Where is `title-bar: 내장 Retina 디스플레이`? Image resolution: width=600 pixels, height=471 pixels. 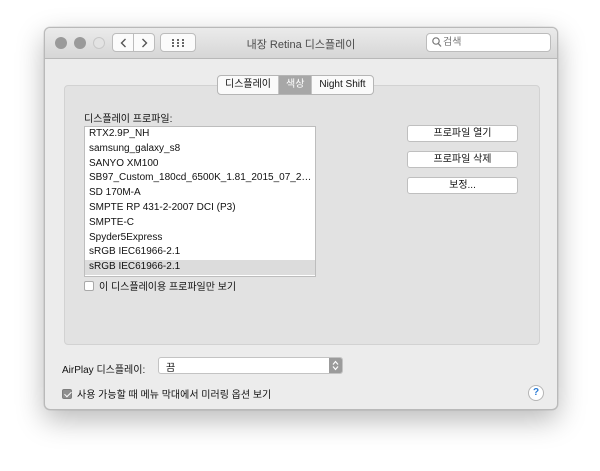
title-bar: 내장 Retina 디스플레이 is located at coordinates (301, 43).